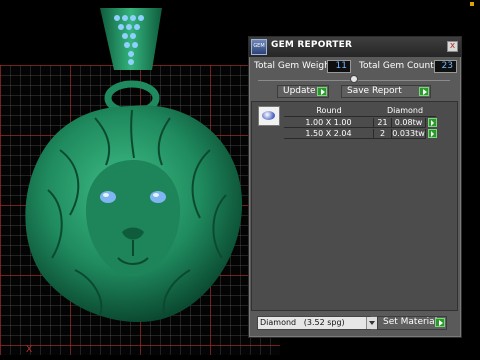  I want to click on slider-handle, so click(354, 79).